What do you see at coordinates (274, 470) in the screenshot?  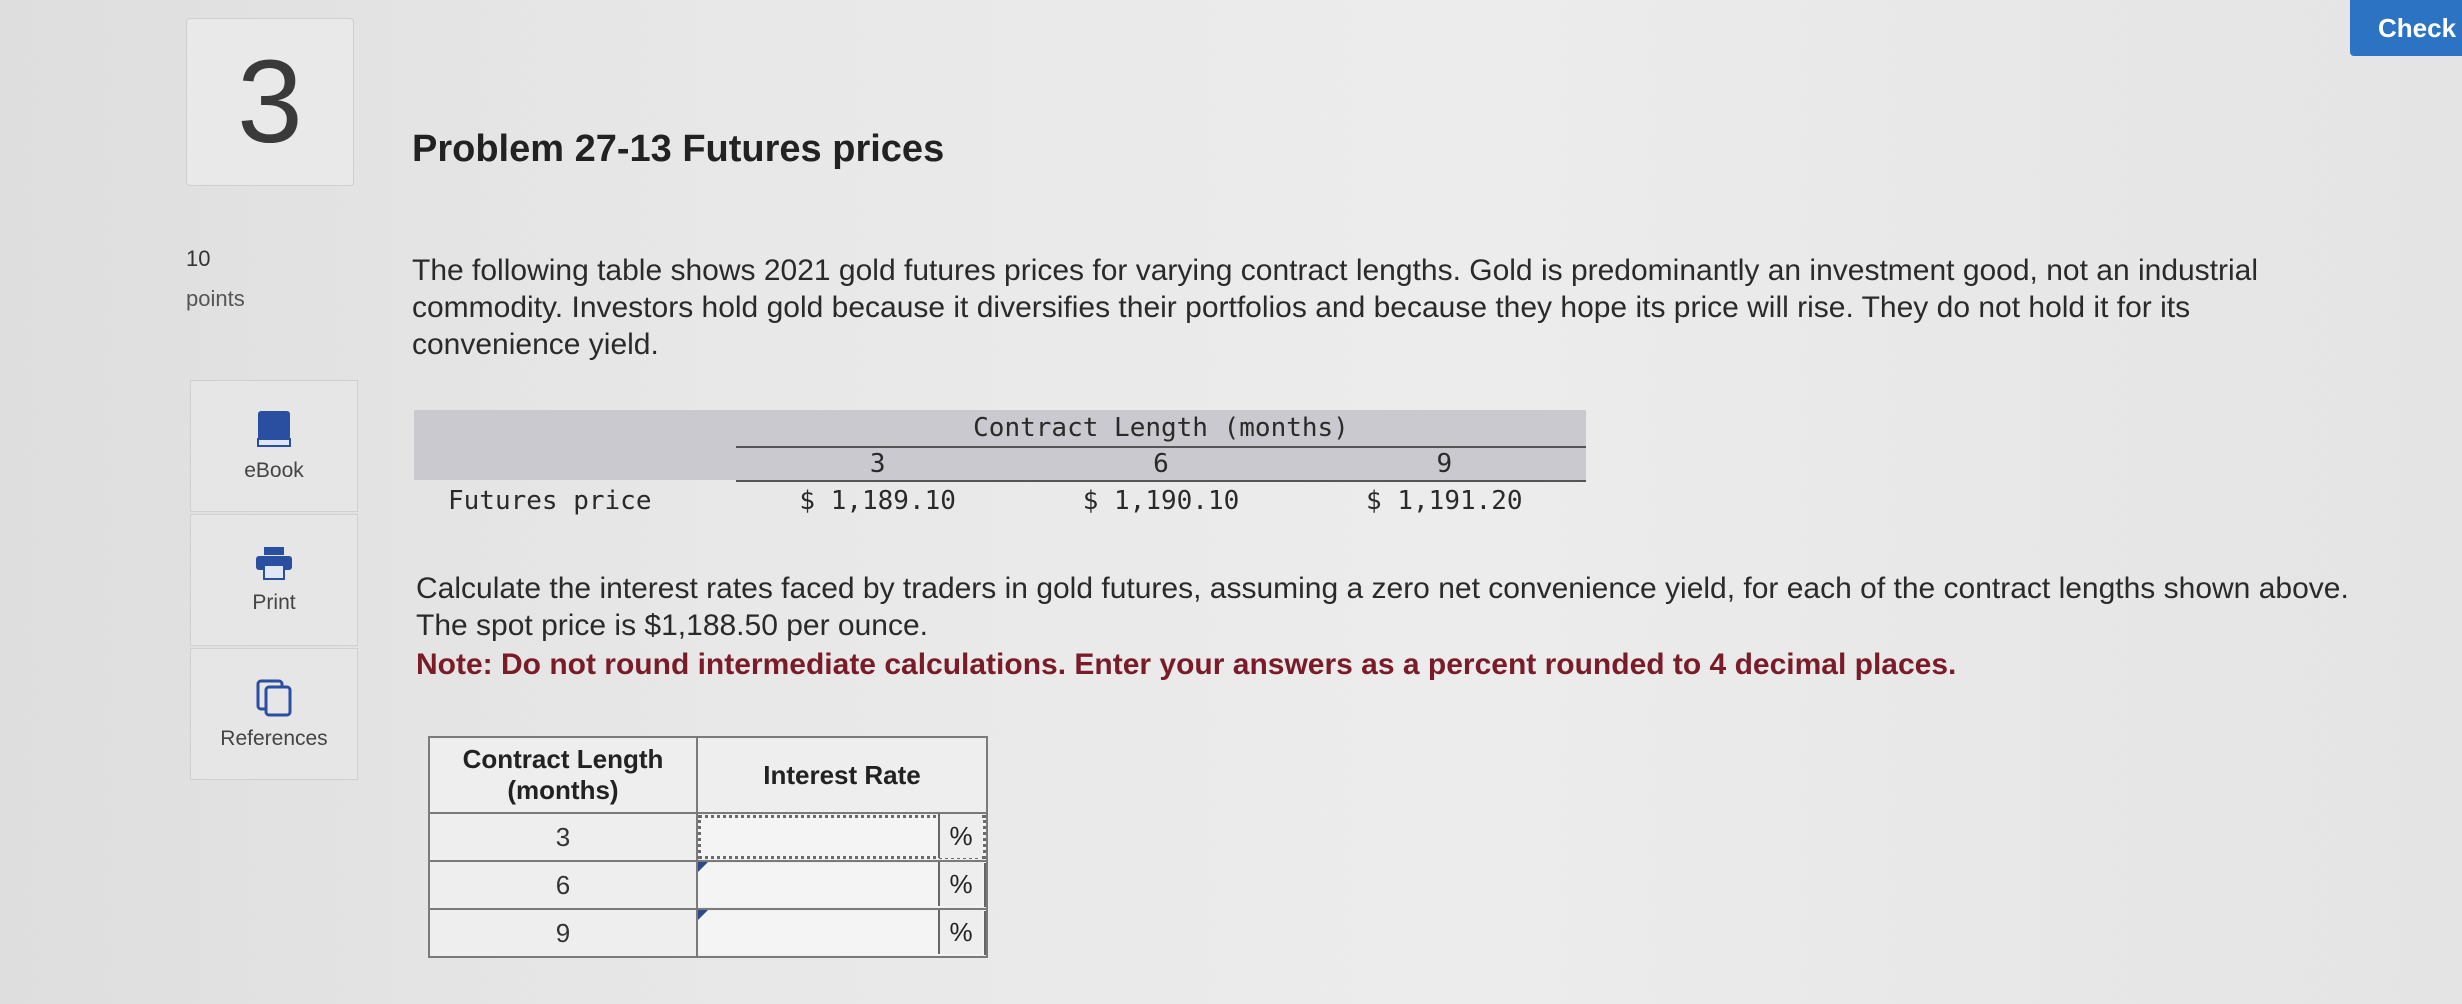 I see `ebook-label: eBook` at bounding box center [274, 470].